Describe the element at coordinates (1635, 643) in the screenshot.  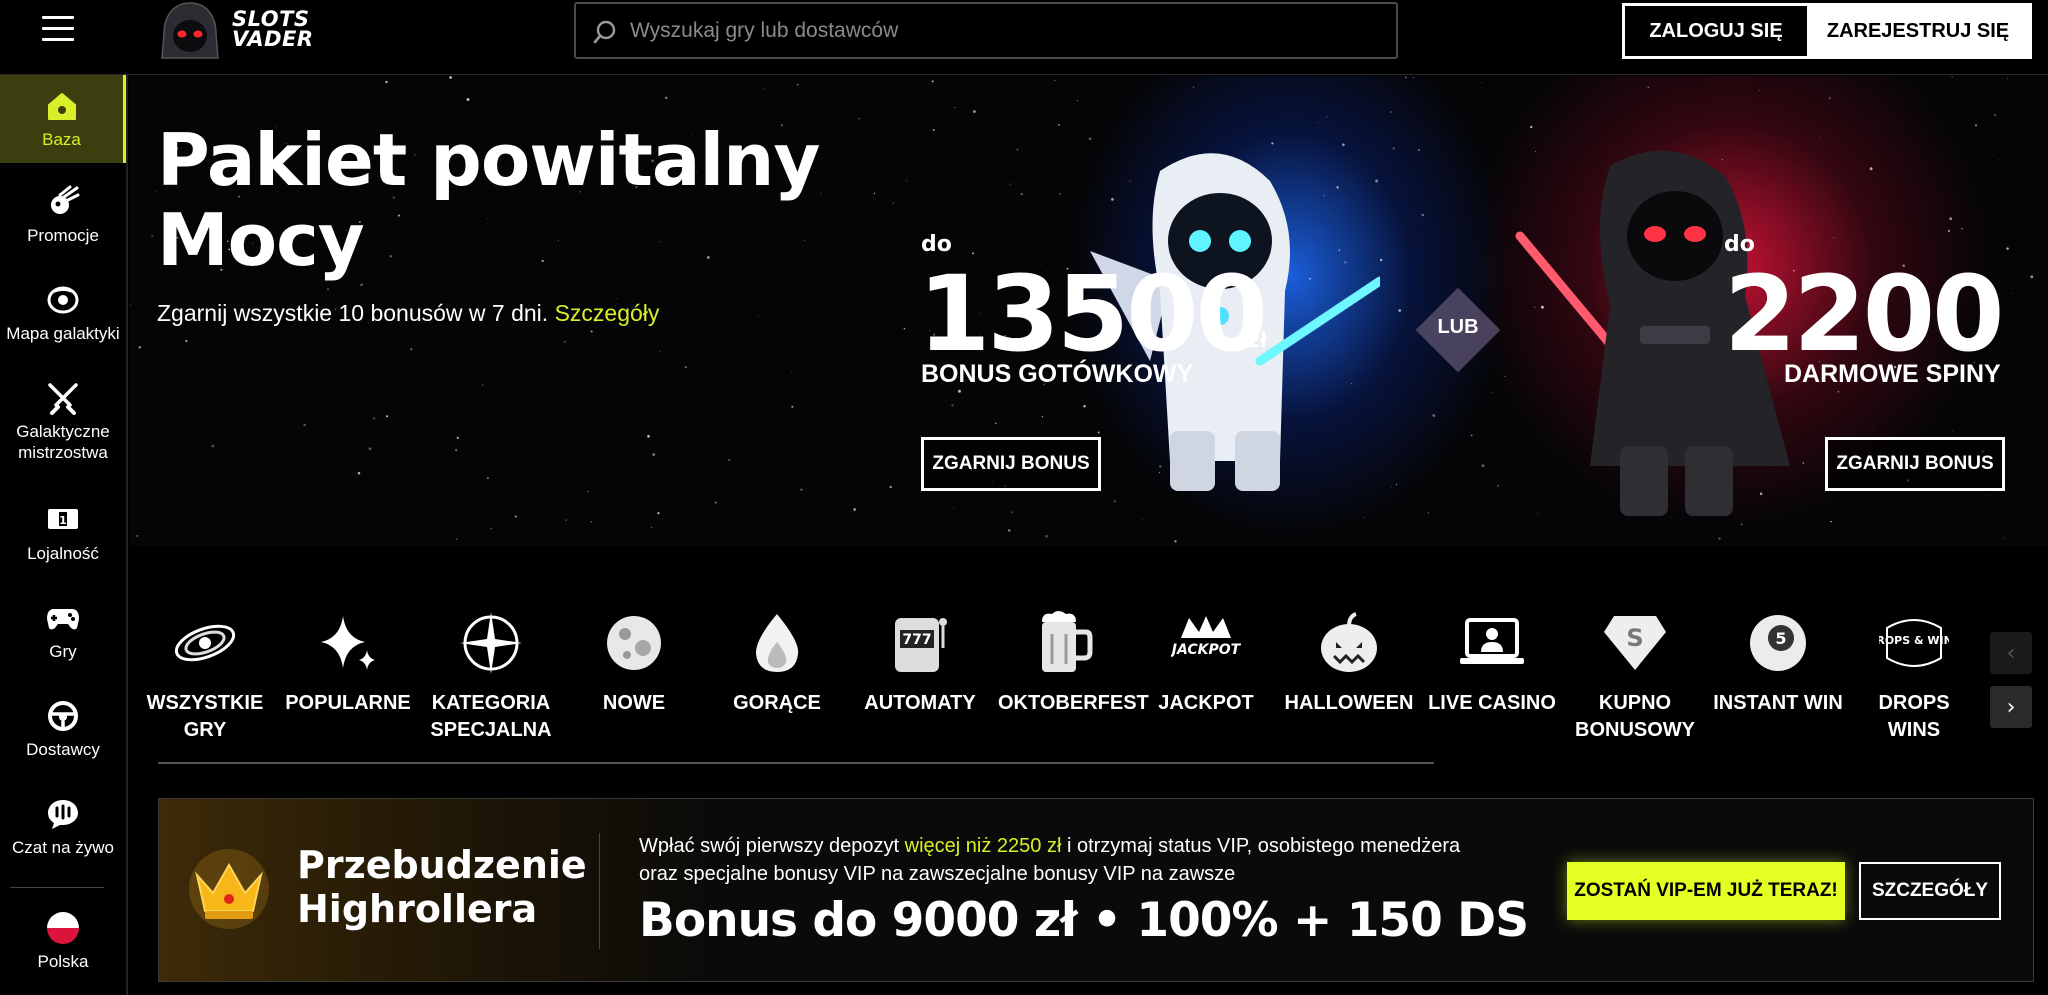
I see `diamond-s-icon: S` at that location.